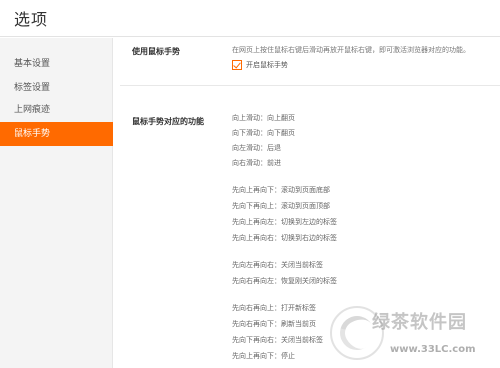  What do you see at coordinates (281, 206) in the screenshot?
I see `gesture-item: 先向下再向上：滚动到页面顶部` at bounding box center [281, 206].